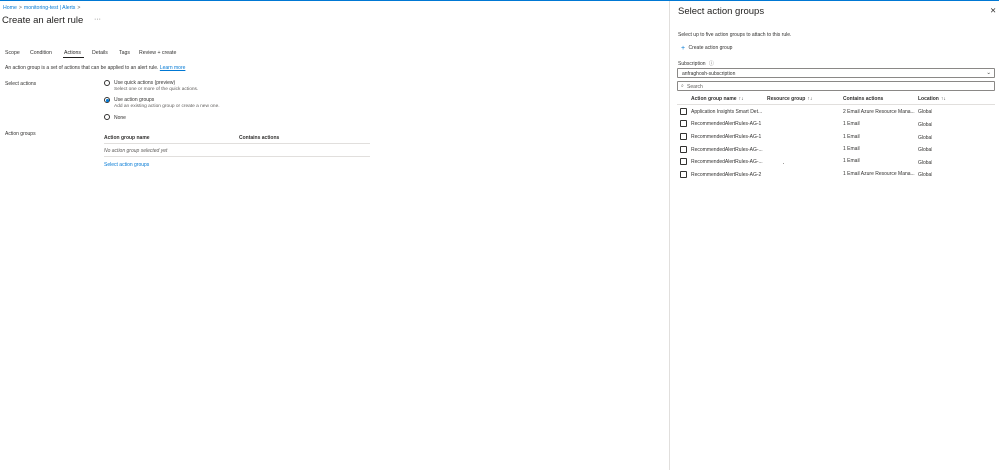 The height and width of the screenshot is (470, 999). Describe the element at coordinates (721, 11) in the screenshot. I see `panel-title: Select action groups` at that location.